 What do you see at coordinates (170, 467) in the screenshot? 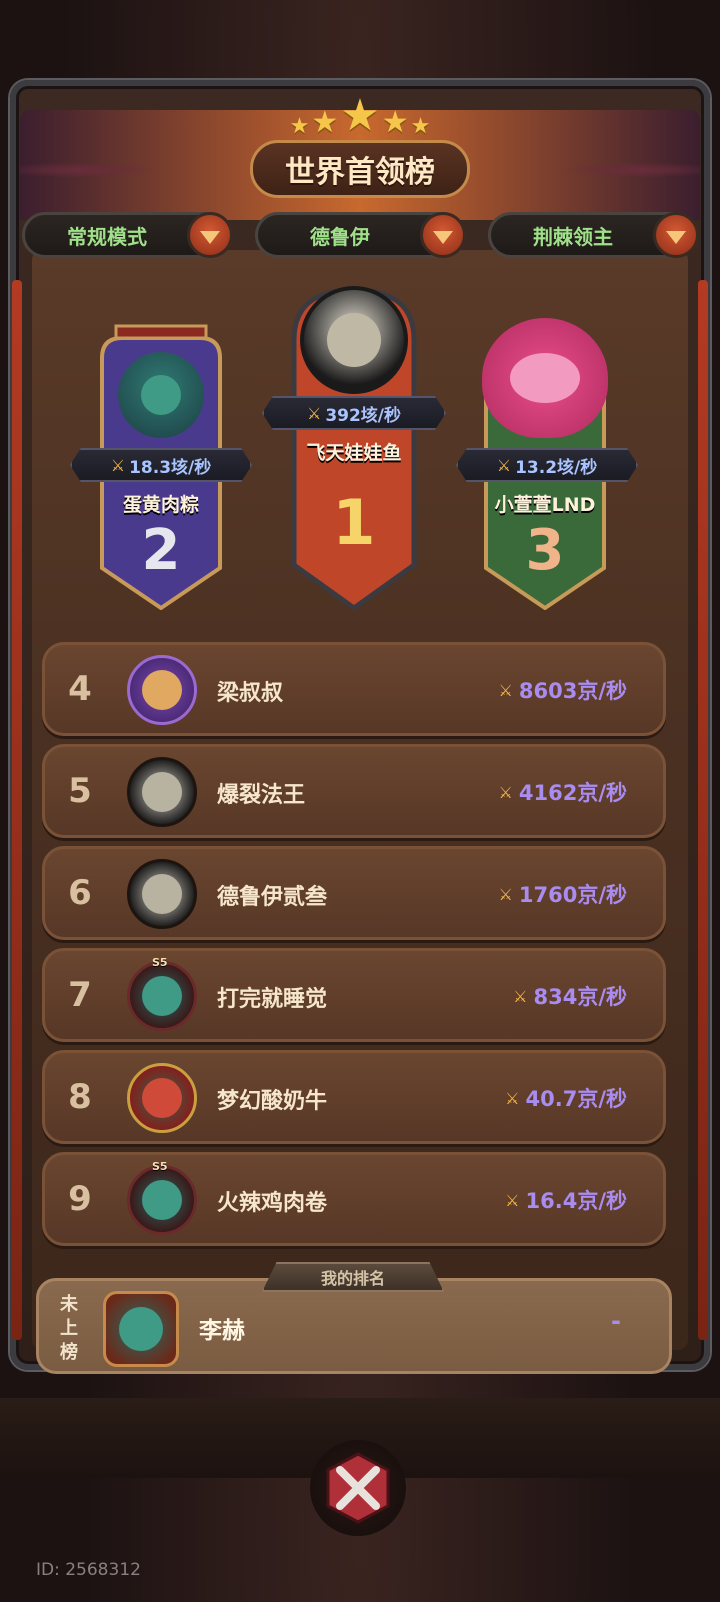
I see `score-value: 18.3垓/秒` at bounding box center [170, 467].